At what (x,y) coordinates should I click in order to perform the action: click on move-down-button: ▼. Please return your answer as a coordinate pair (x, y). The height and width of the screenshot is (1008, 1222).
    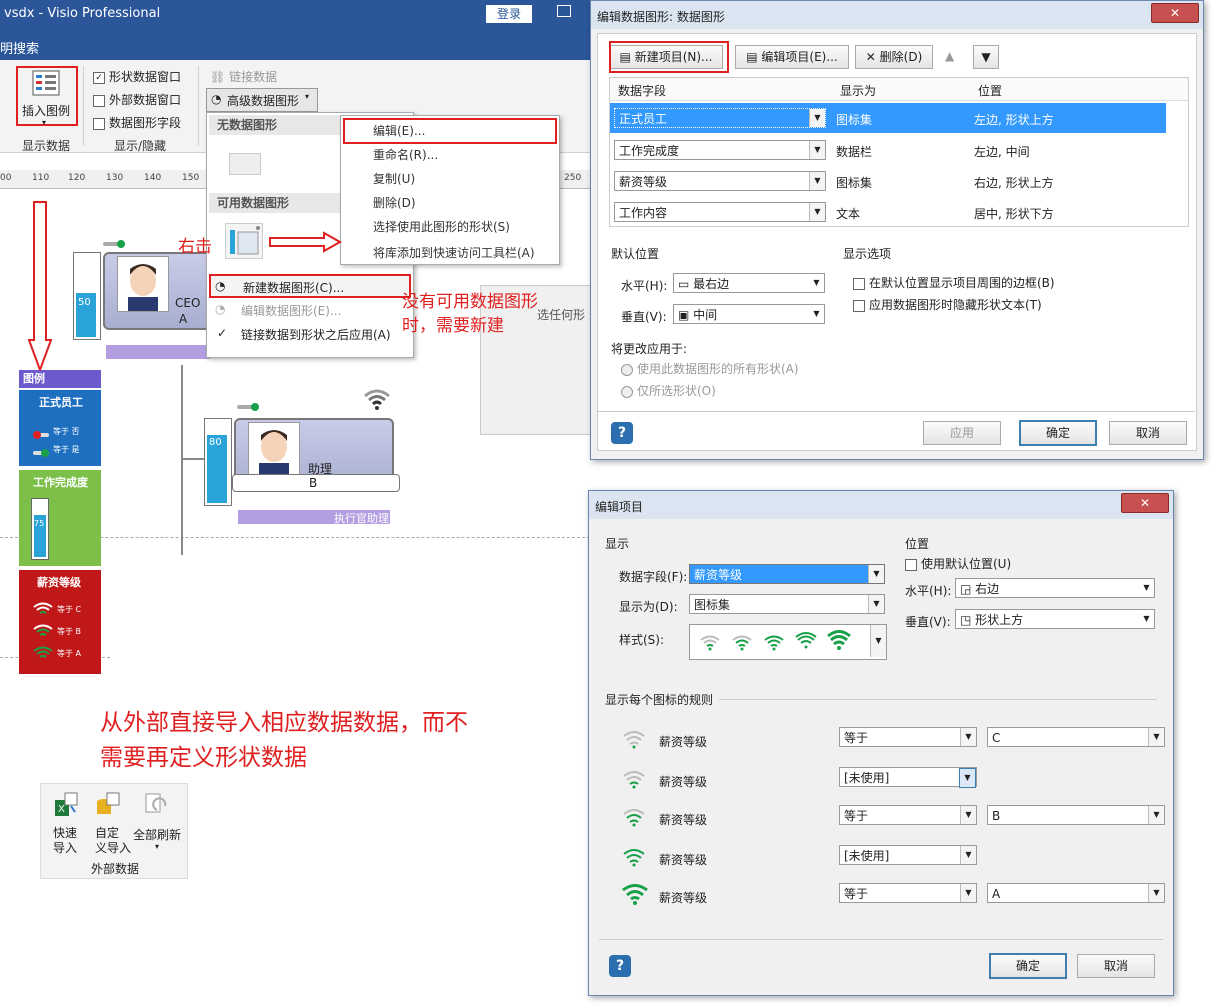
    Looking at the image, I should click on (986, 57).